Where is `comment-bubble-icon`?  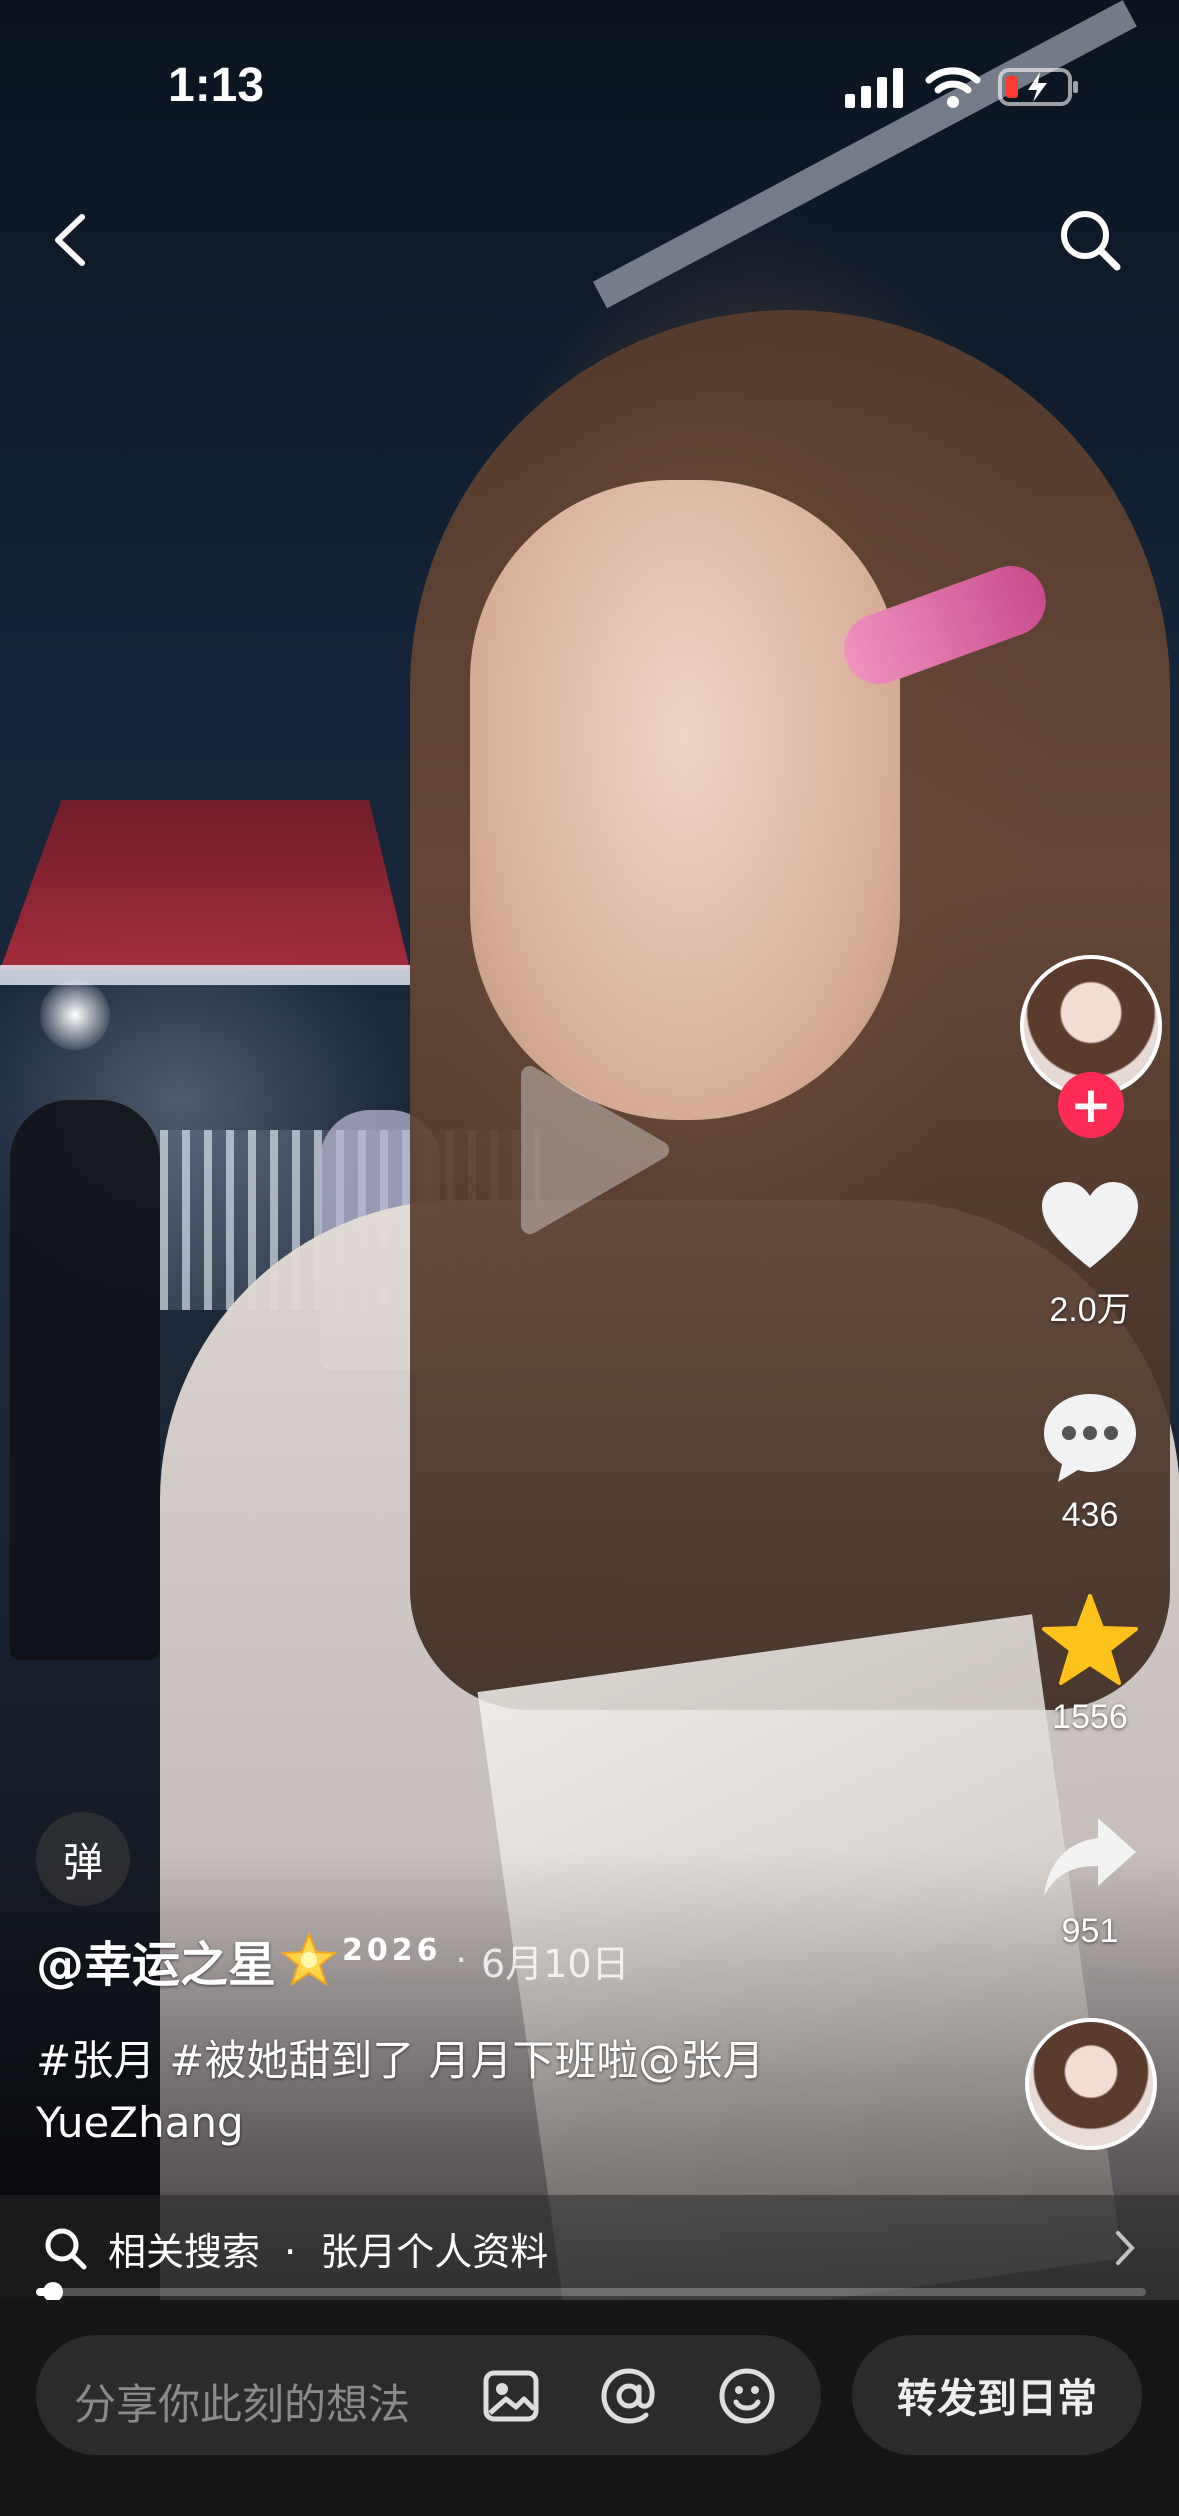
comment-bubble-icon is located at coordinates (1090, 1438).